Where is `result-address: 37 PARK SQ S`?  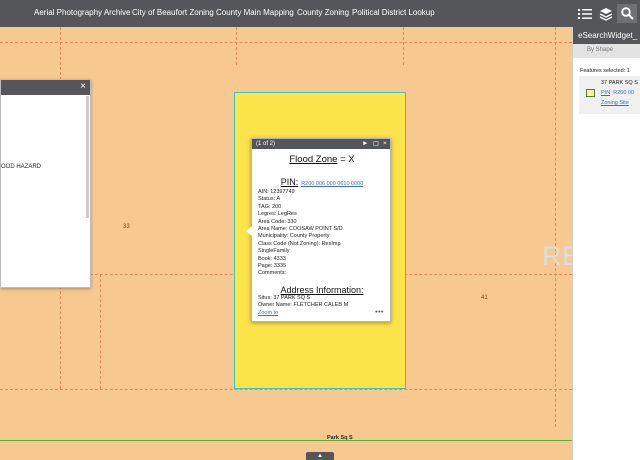
result-address: 37 PARK SQ S is located at coordinates (619, 83).